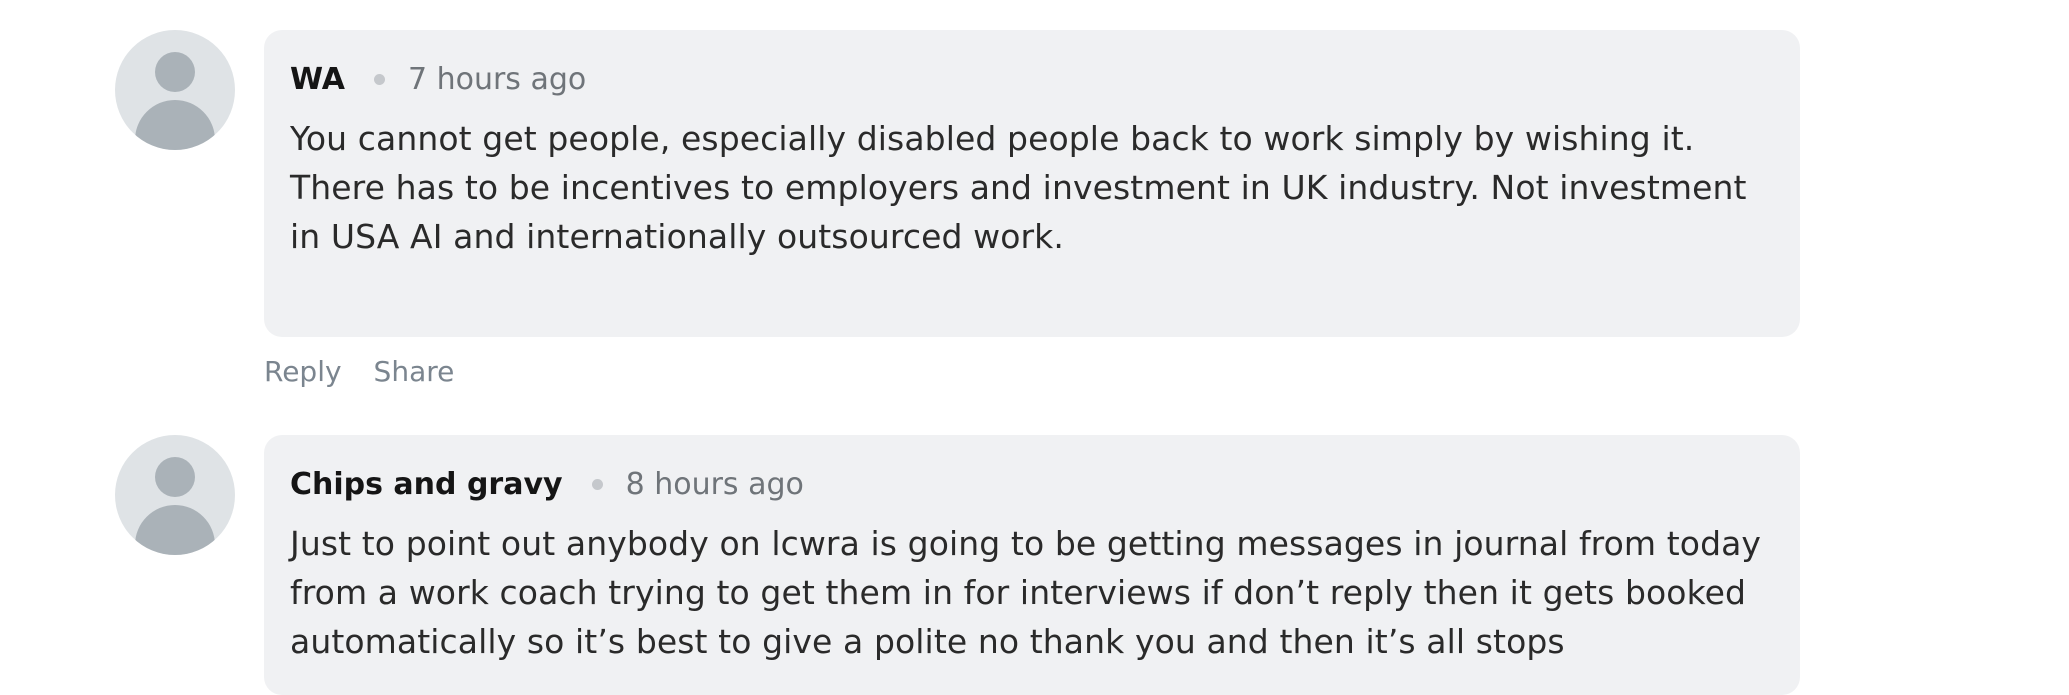 This screenshot has width=2069, height=695. What do you see at coordinates (317, 79) in the screenshot?
I see `comment-author: WA` at bounding box center [317, 79].